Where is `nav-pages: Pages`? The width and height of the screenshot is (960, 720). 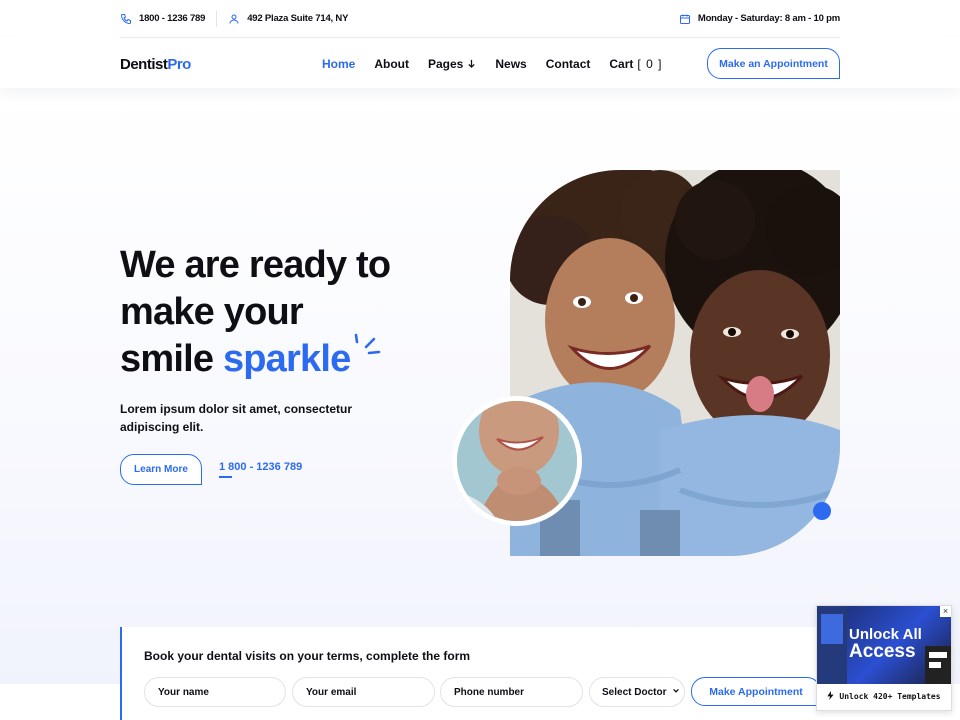
nav-pages: Pages is located at coordinates (452, 64).